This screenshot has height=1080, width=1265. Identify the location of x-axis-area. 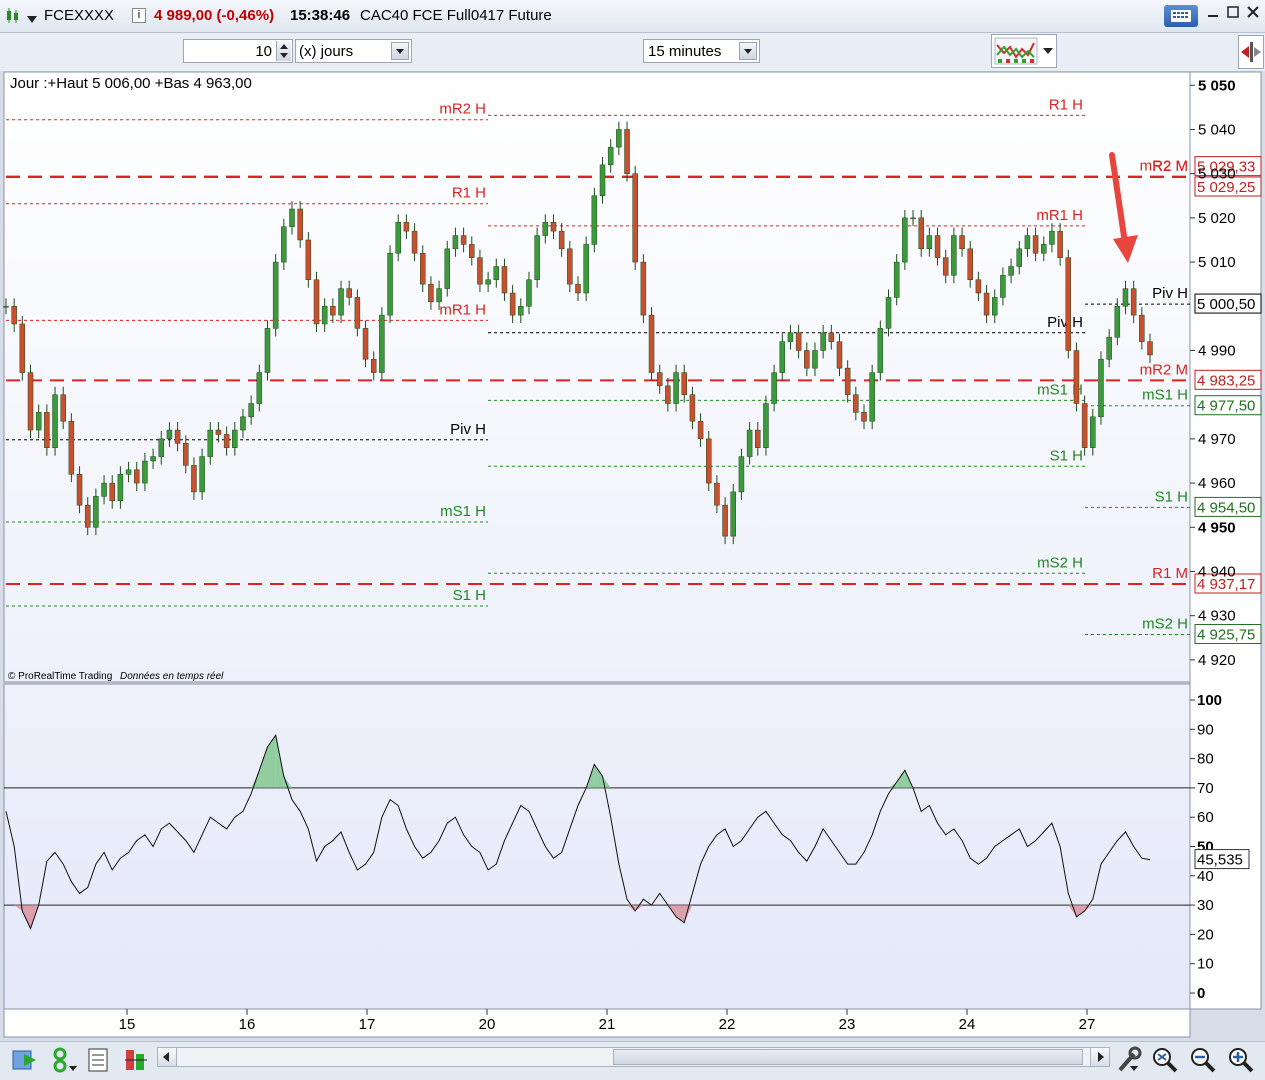
(597, 1023).